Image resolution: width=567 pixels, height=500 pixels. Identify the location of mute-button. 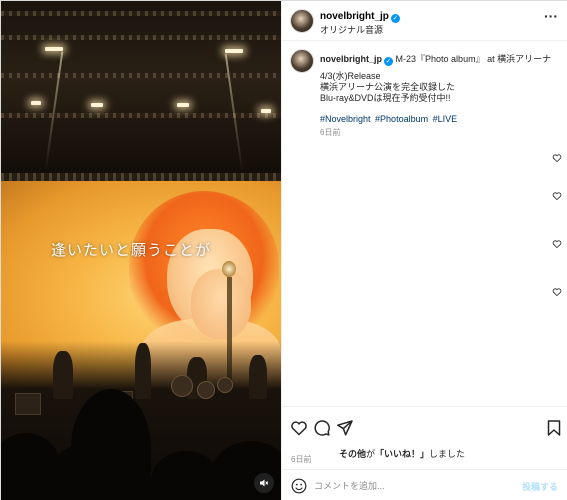
(264, 483).